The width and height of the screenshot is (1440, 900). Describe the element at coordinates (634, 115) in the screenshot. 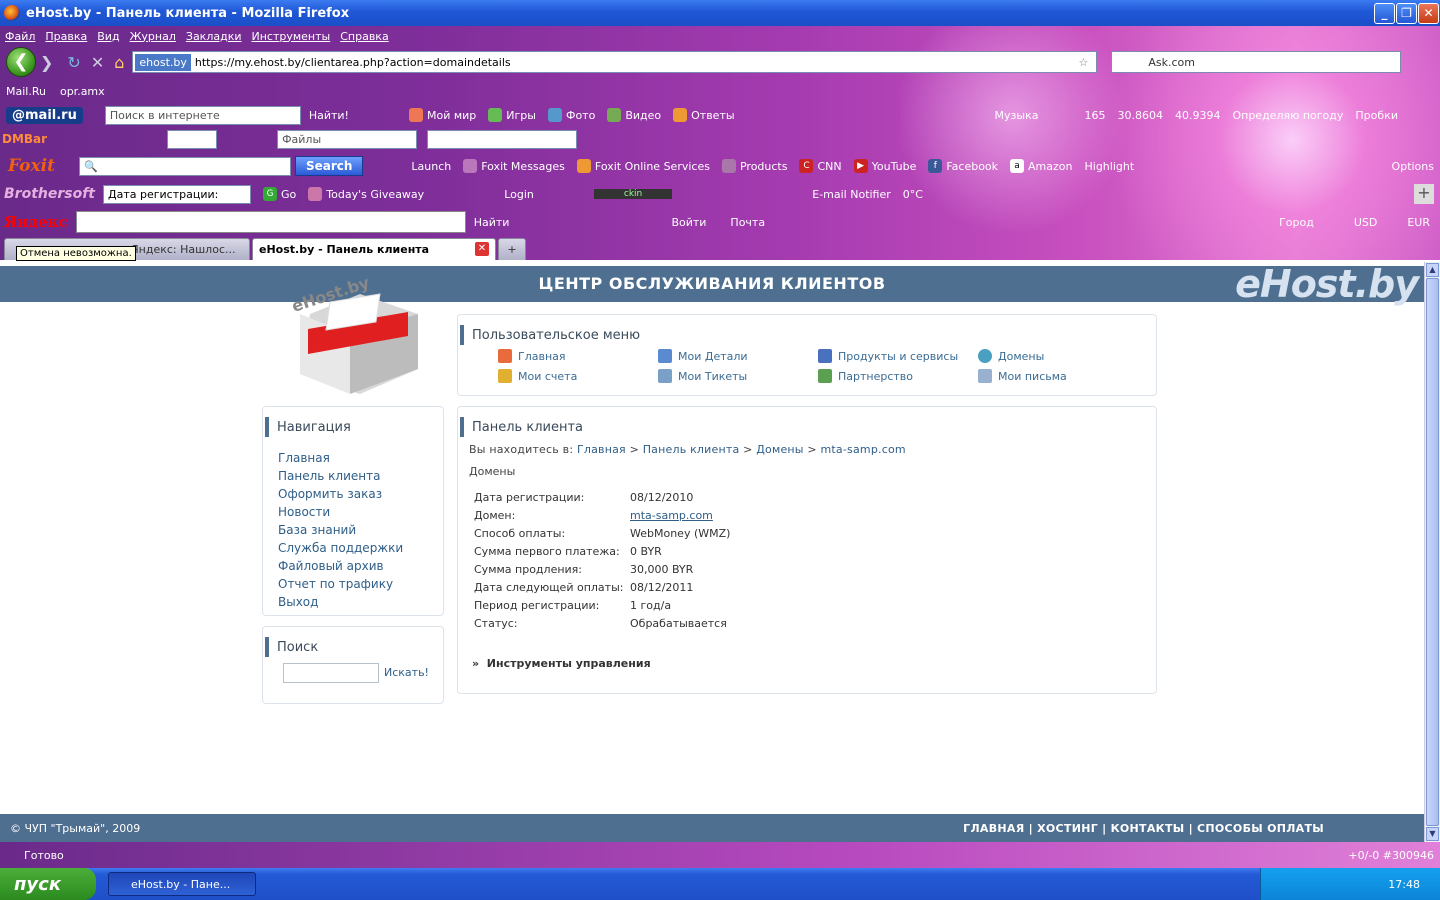

I see `mailru-item-video: Видео` at that location.